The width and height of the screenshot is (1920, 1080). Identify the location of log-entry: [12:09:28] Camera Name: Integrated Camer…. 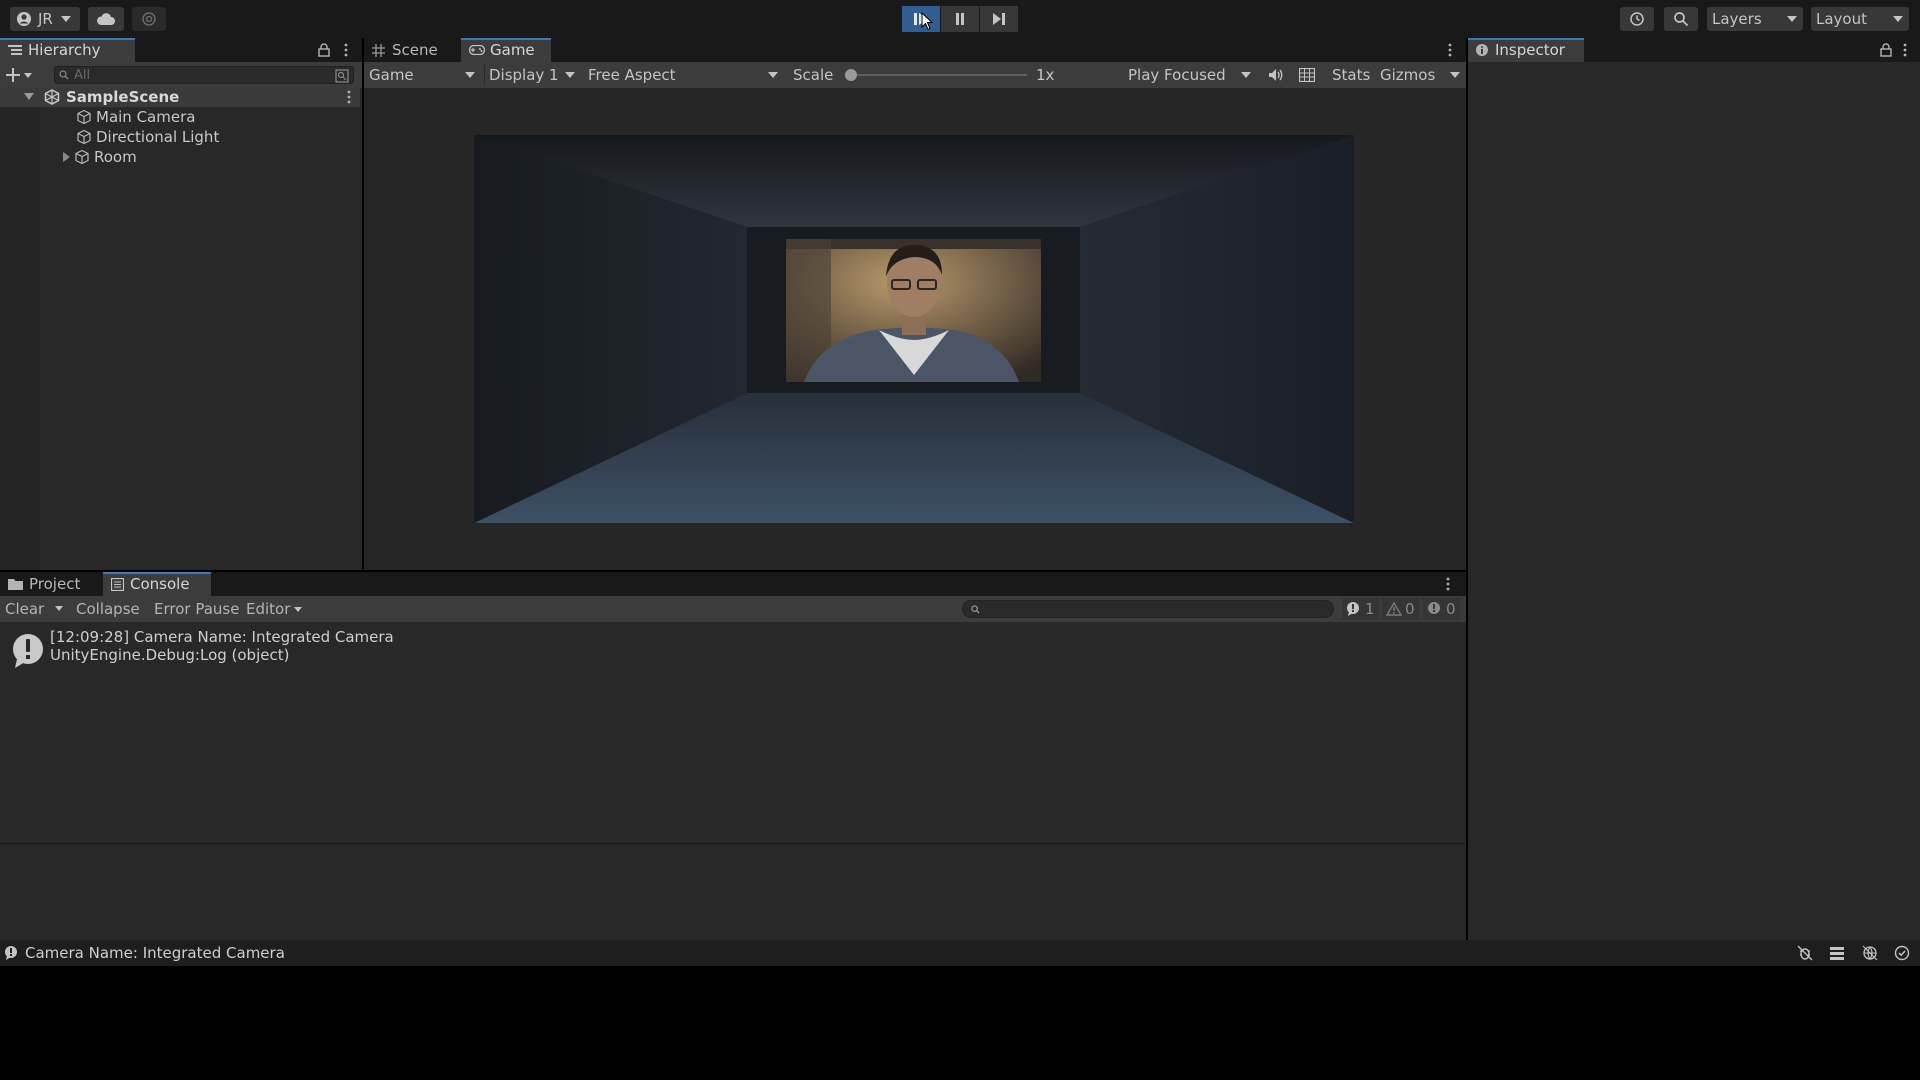
(733, 650).